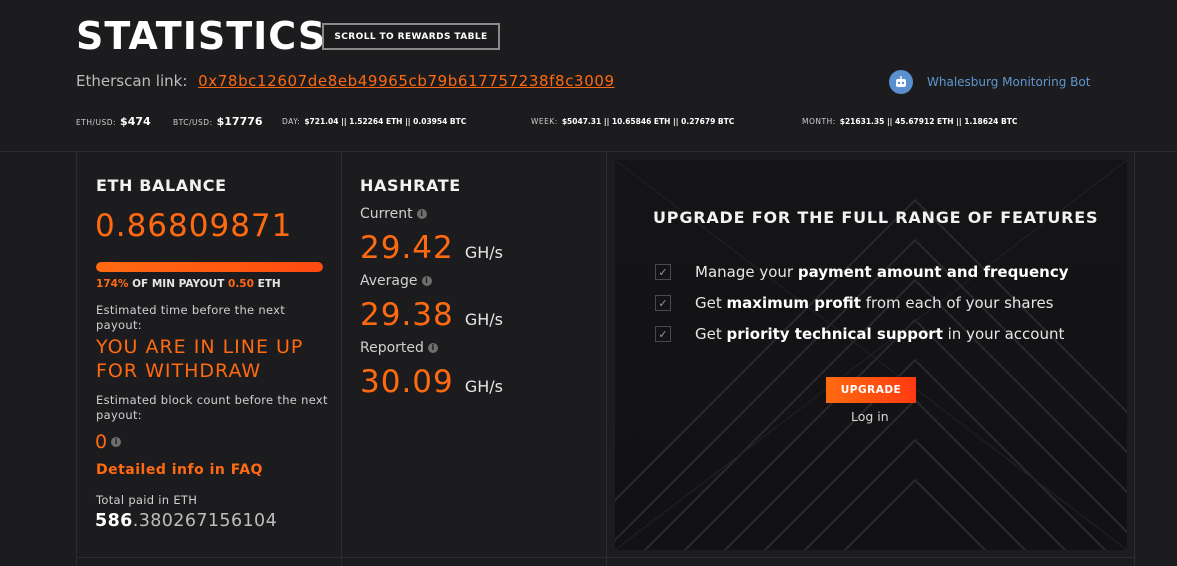  Describe the element at coordinates (178, 284) in the screenshot. I see `payout-text: OF MIN PAYOUT` at that location.